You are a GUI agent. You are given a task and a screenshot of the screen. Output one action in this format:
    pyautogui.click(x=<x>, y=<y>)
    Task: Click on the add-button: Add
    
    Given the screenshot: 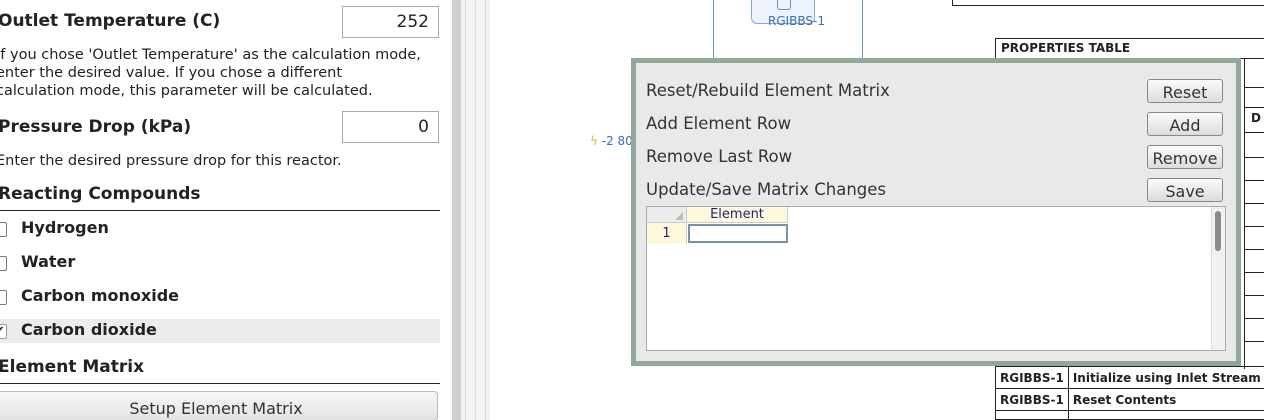 What is the action you would take?
    pyautogui.click(x=1185, y=124)
    